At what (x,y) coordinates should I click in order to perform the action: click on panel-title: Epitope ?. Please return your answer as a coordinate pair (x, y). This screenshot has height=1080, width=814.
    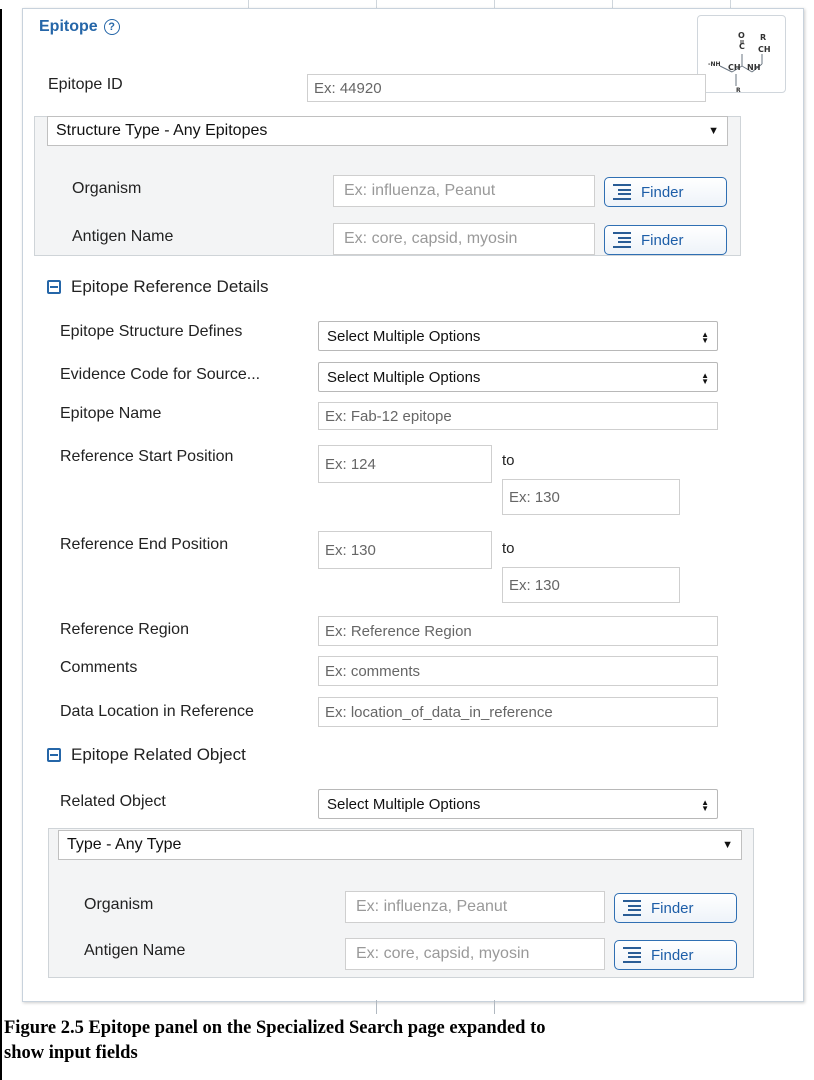
    Looking at the image, I should click on (79, 27).